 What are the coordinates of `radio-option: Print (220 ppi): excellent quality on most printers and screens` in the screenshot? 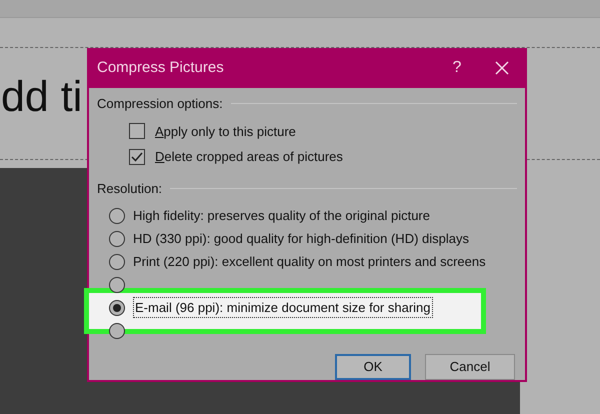 It's located at (297, 262).